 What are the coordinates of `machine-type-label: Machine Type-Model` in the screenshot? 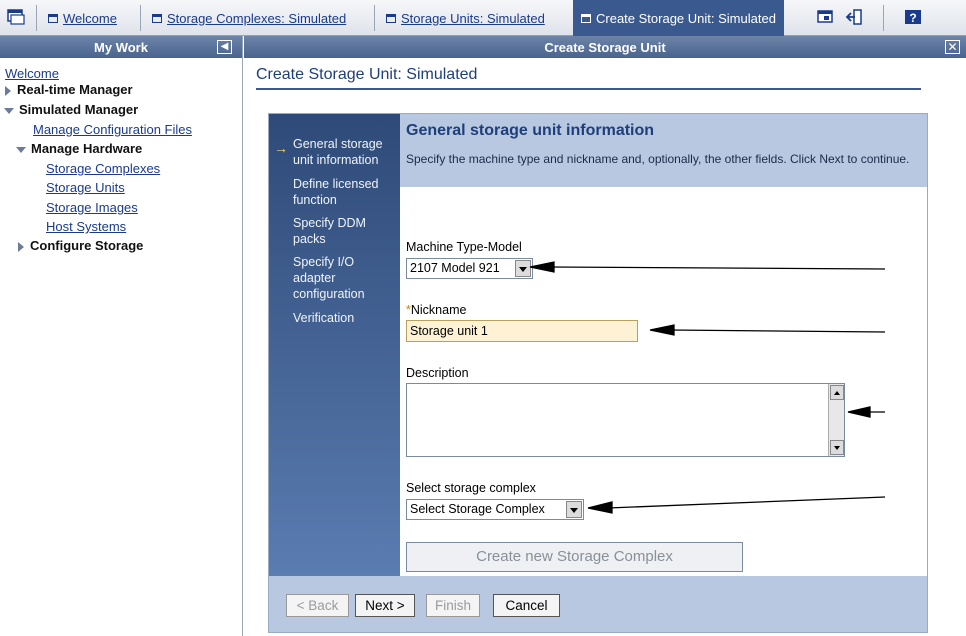 It's located at (464, 247).